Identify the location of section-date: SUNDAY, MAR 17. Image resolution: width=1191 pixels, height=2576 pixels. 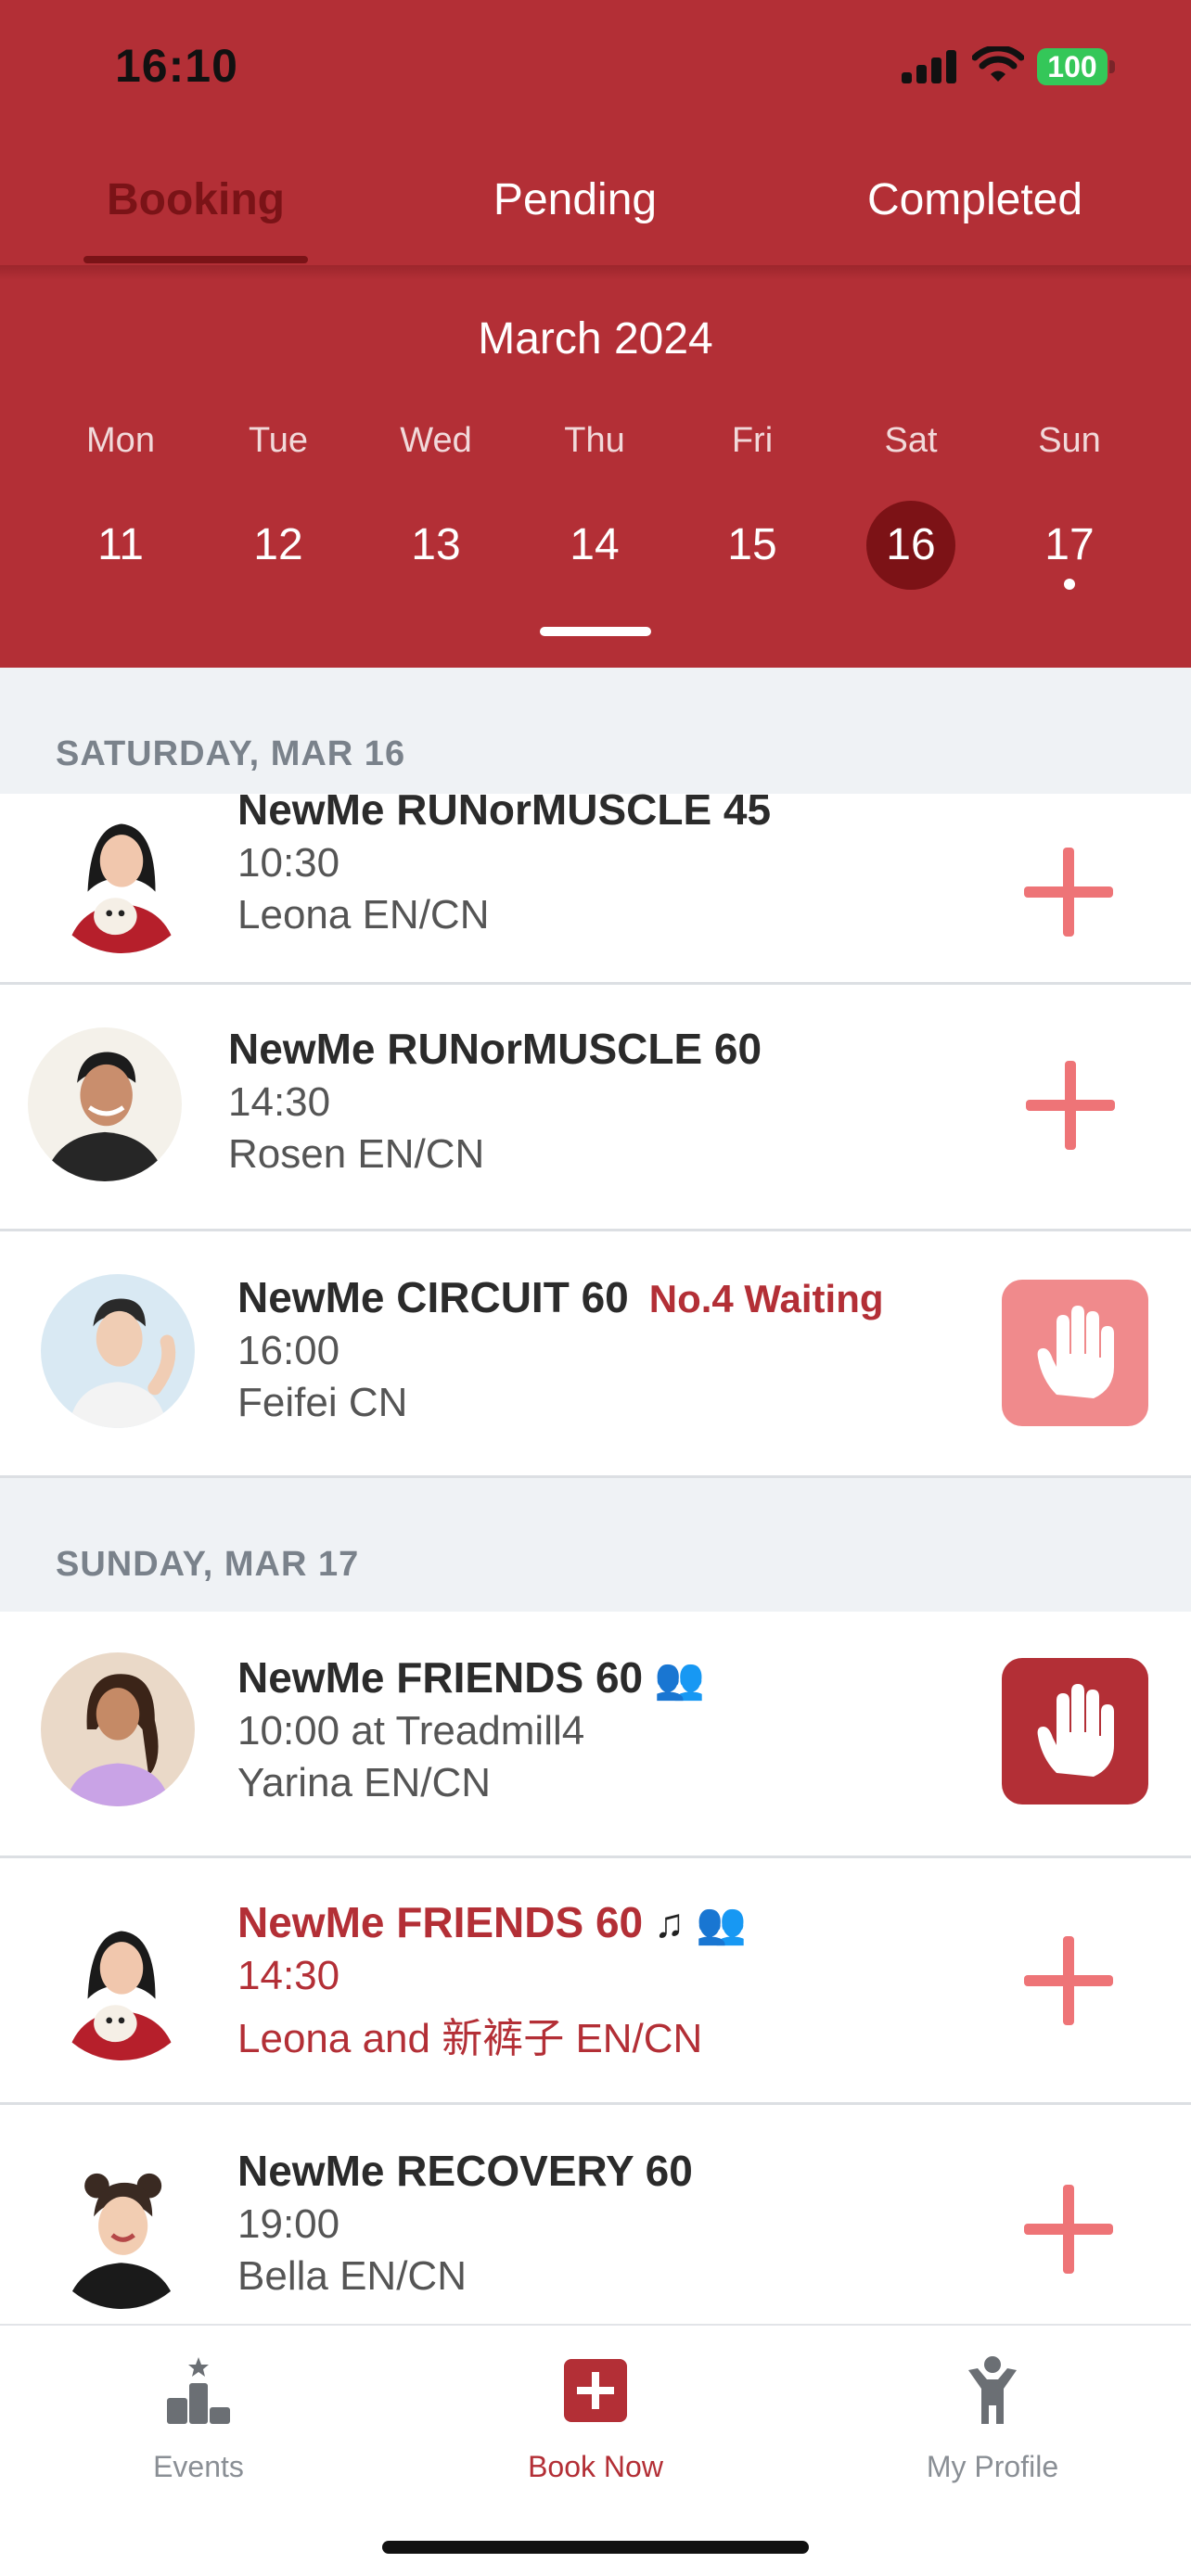
(208, 1565).